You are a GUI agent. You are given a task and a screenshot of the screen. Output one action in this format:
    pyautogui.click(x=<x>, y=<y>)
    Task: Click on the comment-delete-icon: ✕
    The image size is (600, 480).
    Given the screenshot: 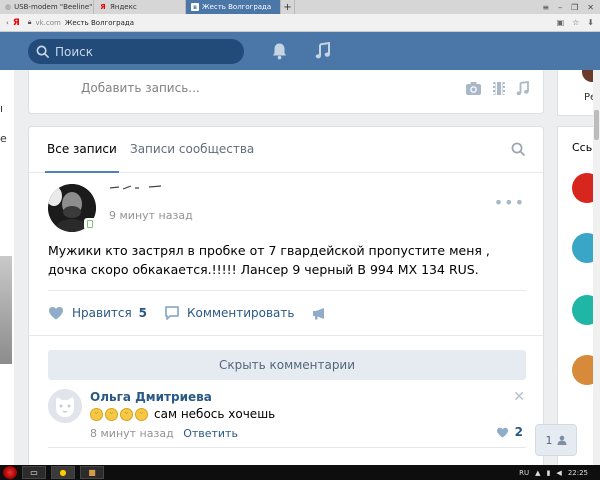 What is the action you would take?
    pyautogui.click(x=519, y=397)
    